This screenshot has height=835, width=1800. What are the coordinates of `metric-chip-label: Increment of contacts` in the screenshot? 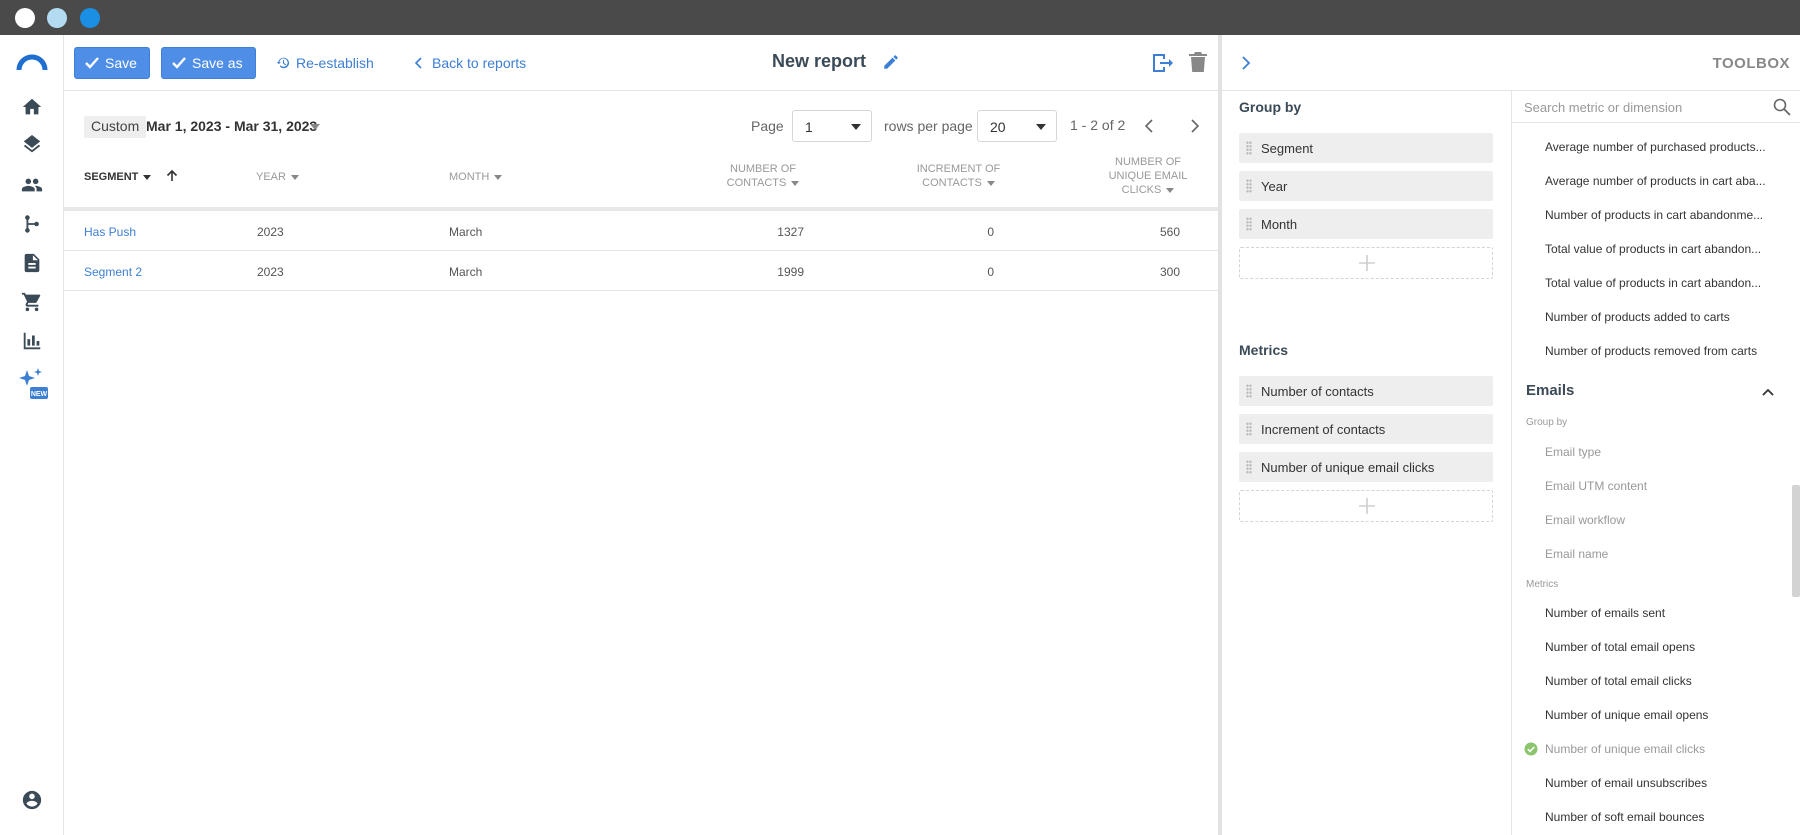 It's located at (1323, 429).